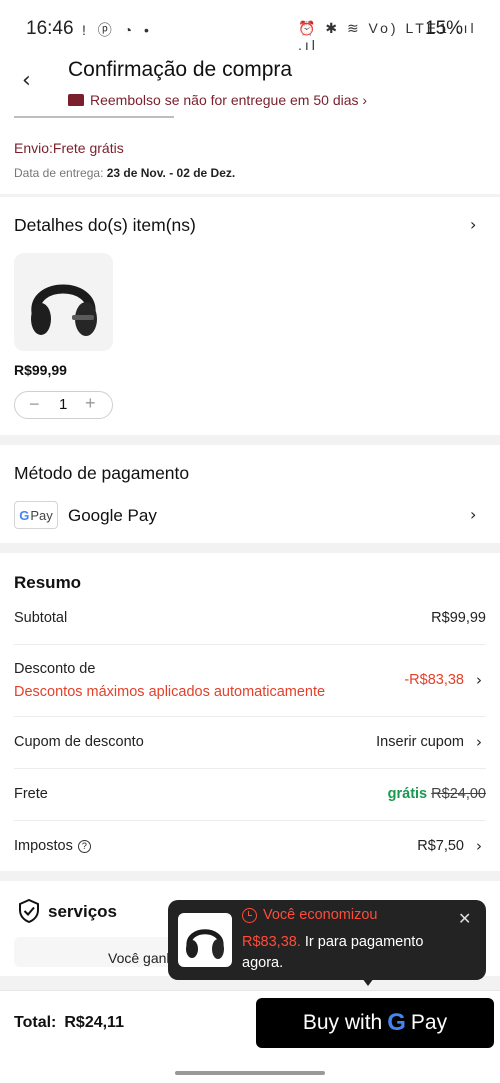 The image size is (500, 1083). Describe the element at coordinates (434, 680) in the screenshot. I see `discount-value: -R$83,38` at that location.